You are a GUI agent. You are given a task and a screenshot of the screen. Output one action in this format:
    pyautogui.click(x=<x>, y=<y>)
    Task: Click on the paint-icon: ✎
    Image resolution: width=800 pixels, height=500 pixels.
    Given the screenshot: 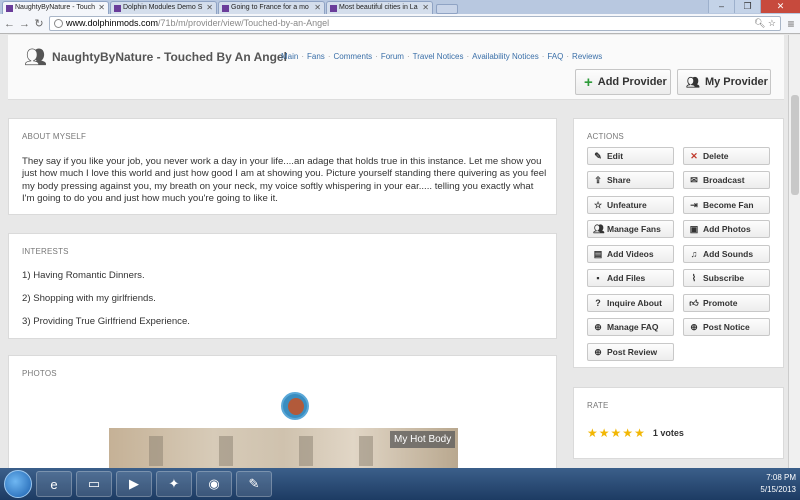 What is the action you would take?
    pyautogui.click(x=254, y=484)
    